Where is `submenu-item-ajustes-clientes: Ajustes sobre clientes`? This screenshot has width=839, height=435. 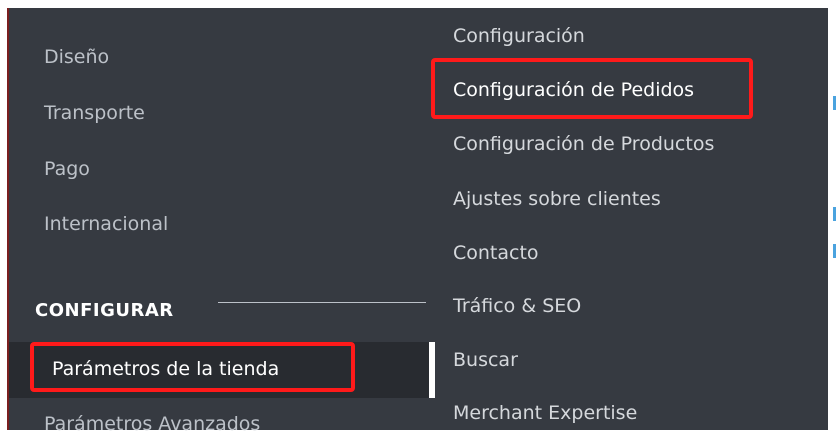 submenu-item-ajustes-clientes: Ajustes sobre clientes is located at coordinates (557, 199).